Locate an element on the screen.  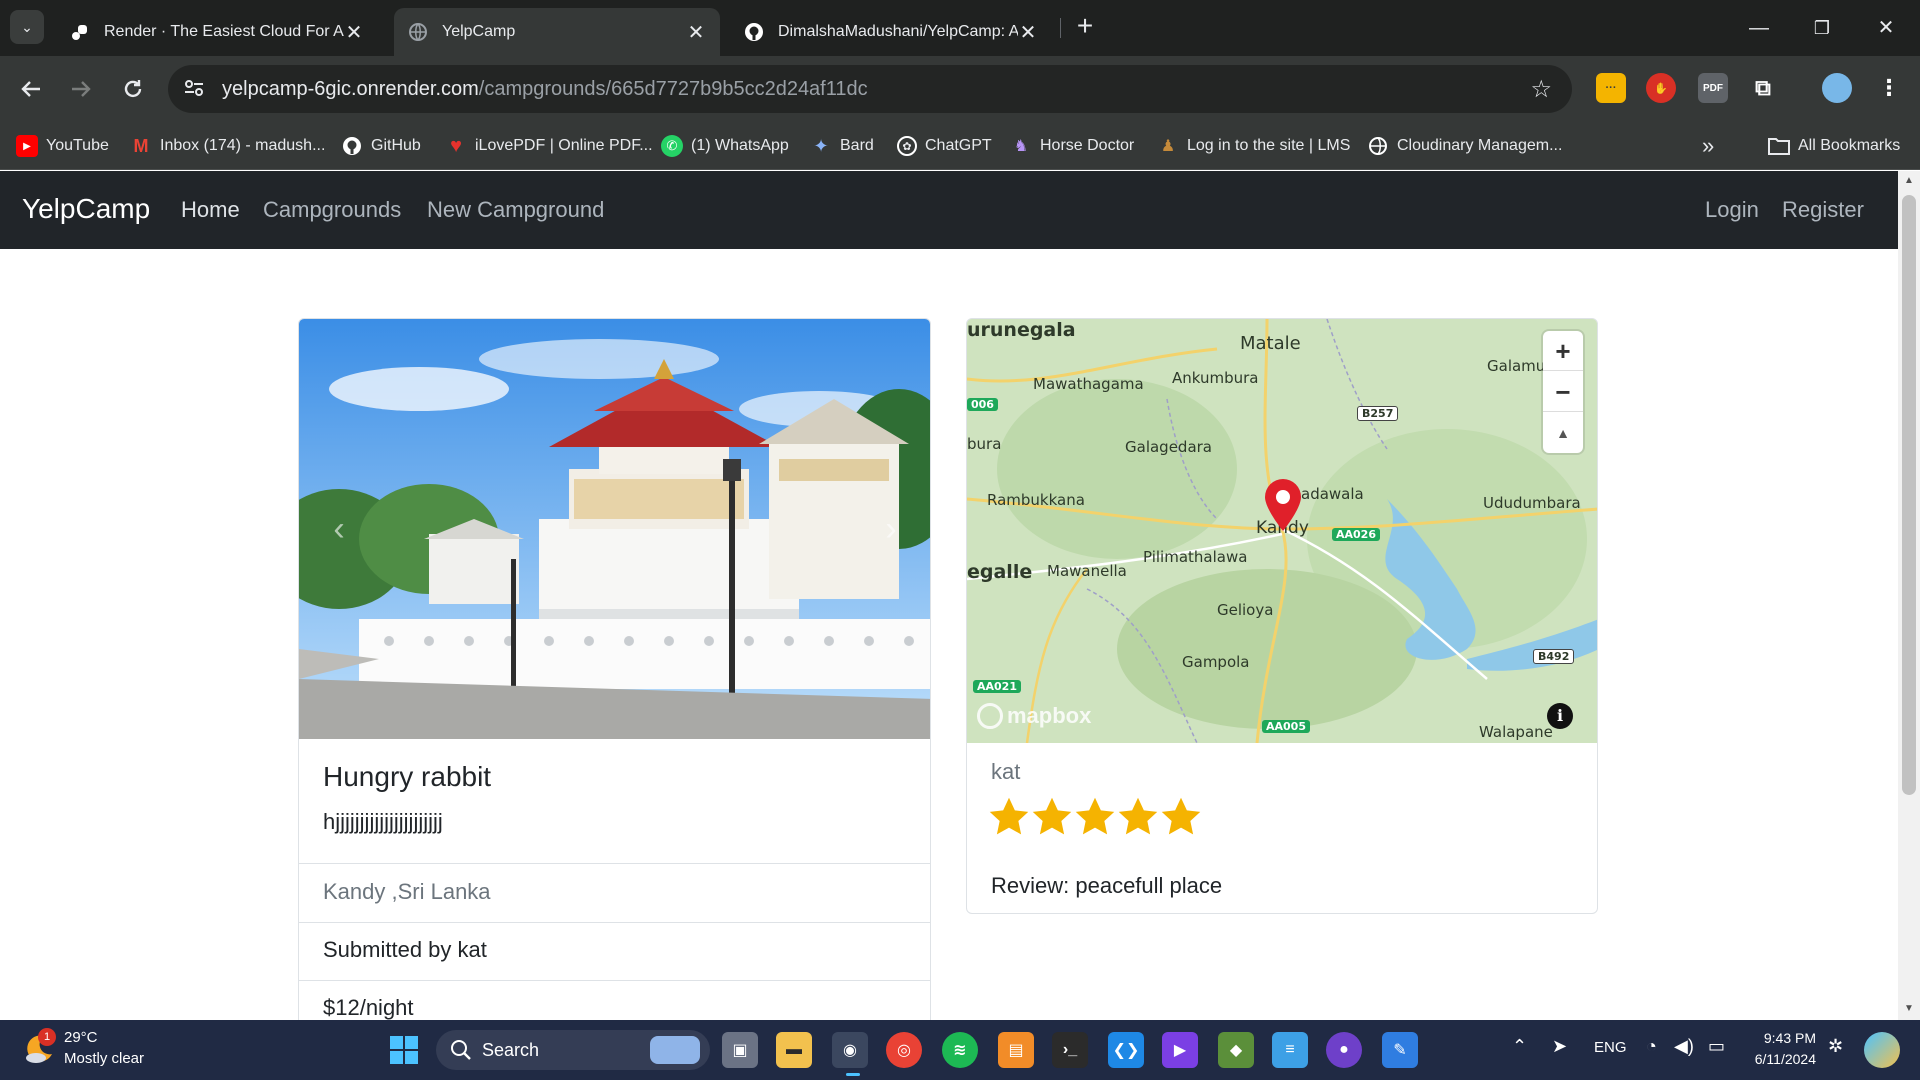
tab-search-button: ⌄ is located at coordinates (27, 27).